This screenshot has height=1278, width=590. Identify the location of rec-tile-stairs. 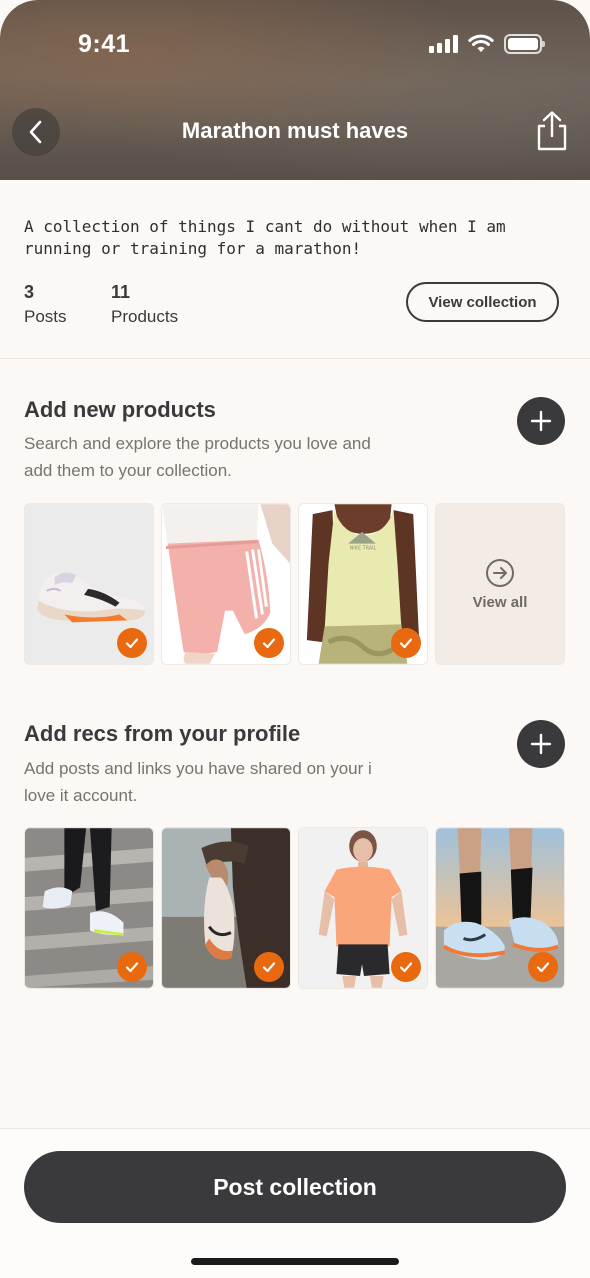
(89, 908).